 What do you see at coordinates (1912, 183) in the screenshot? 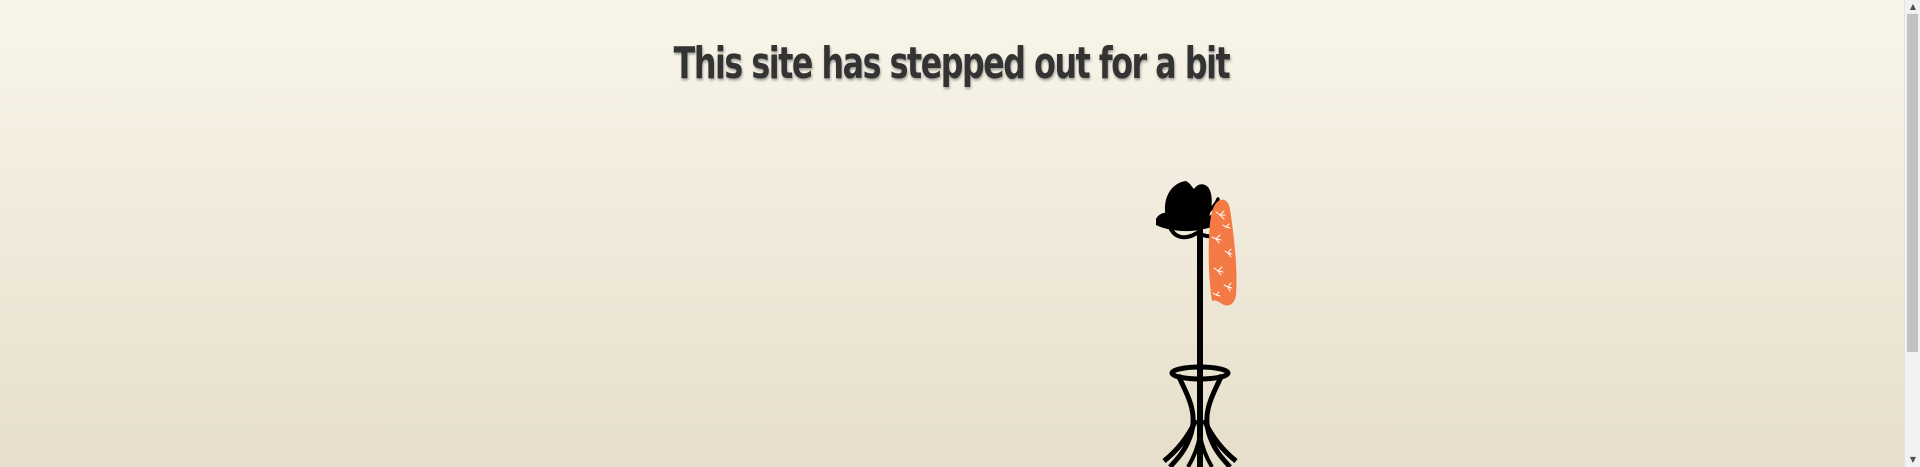
I see `scrollbar-thumb` at bounding box center [1912, 183].